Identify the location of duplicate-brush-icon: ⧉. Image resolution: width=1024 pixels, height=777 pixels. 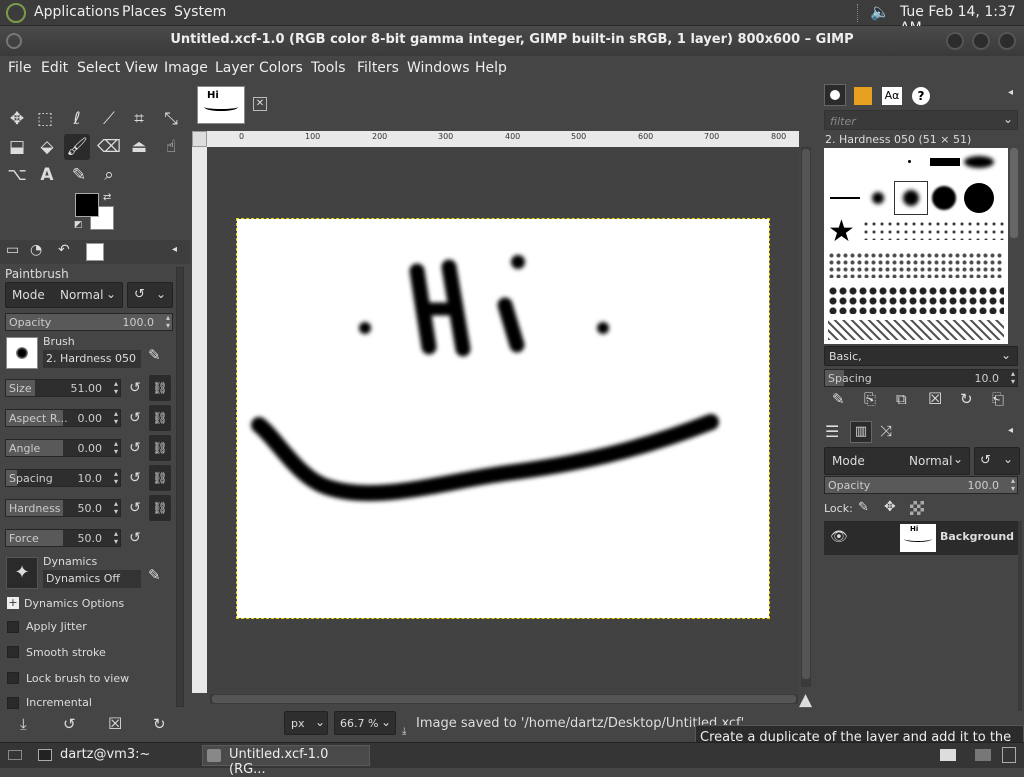
(901, 399).